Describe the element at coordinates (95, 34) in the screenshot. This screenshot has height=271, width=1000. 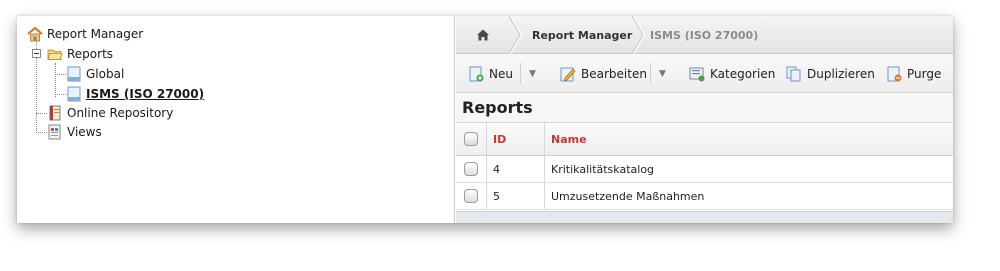
I see `tree-label: Report Manager` at that location.